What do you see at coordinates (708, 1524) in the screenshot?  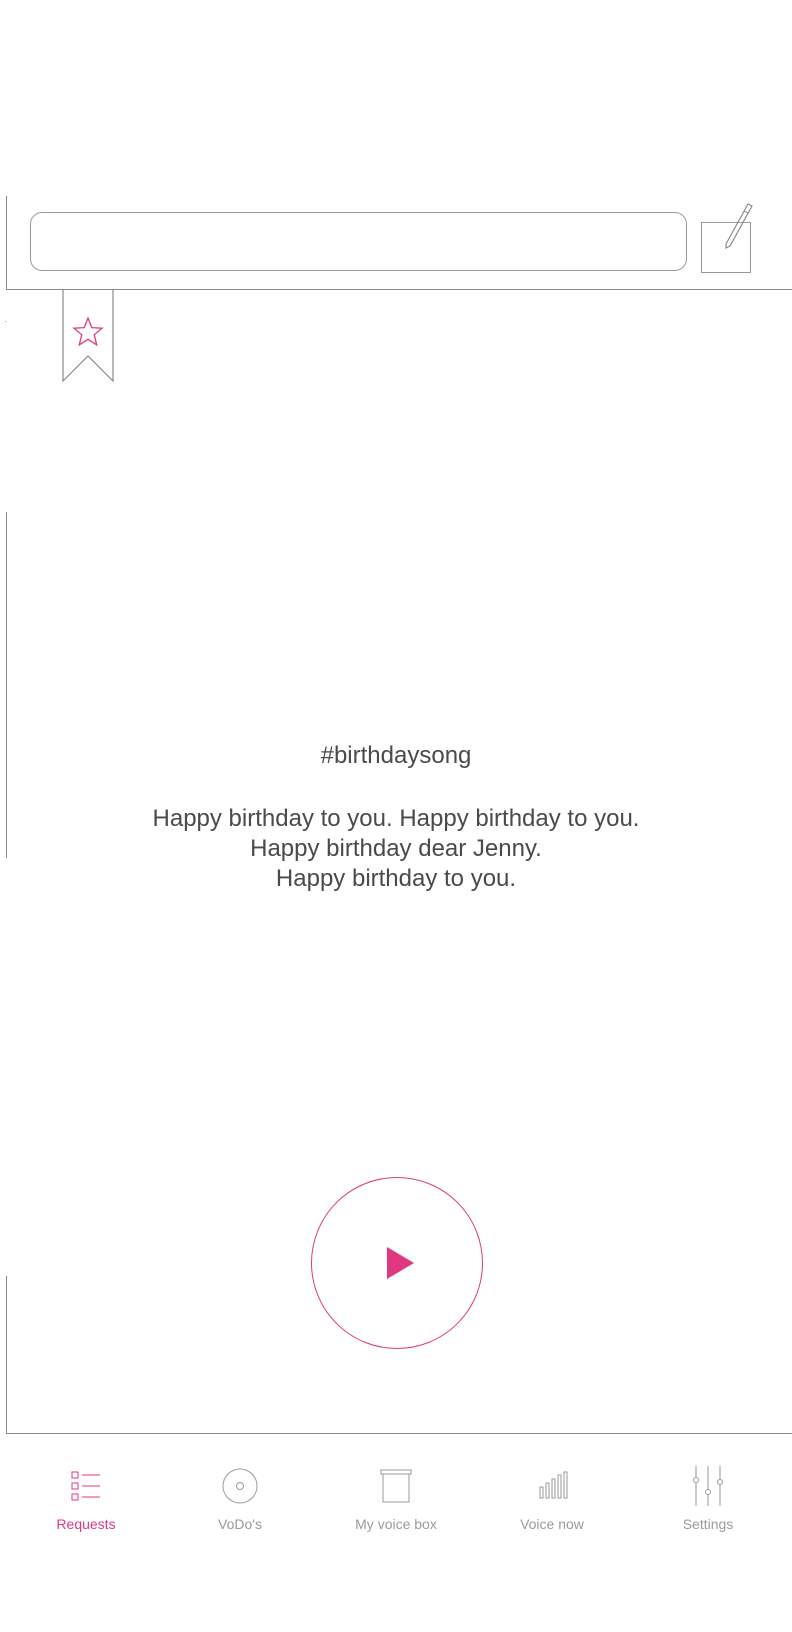 I see `nav-label-settings: Settings` at bounding box center [708, 1524].